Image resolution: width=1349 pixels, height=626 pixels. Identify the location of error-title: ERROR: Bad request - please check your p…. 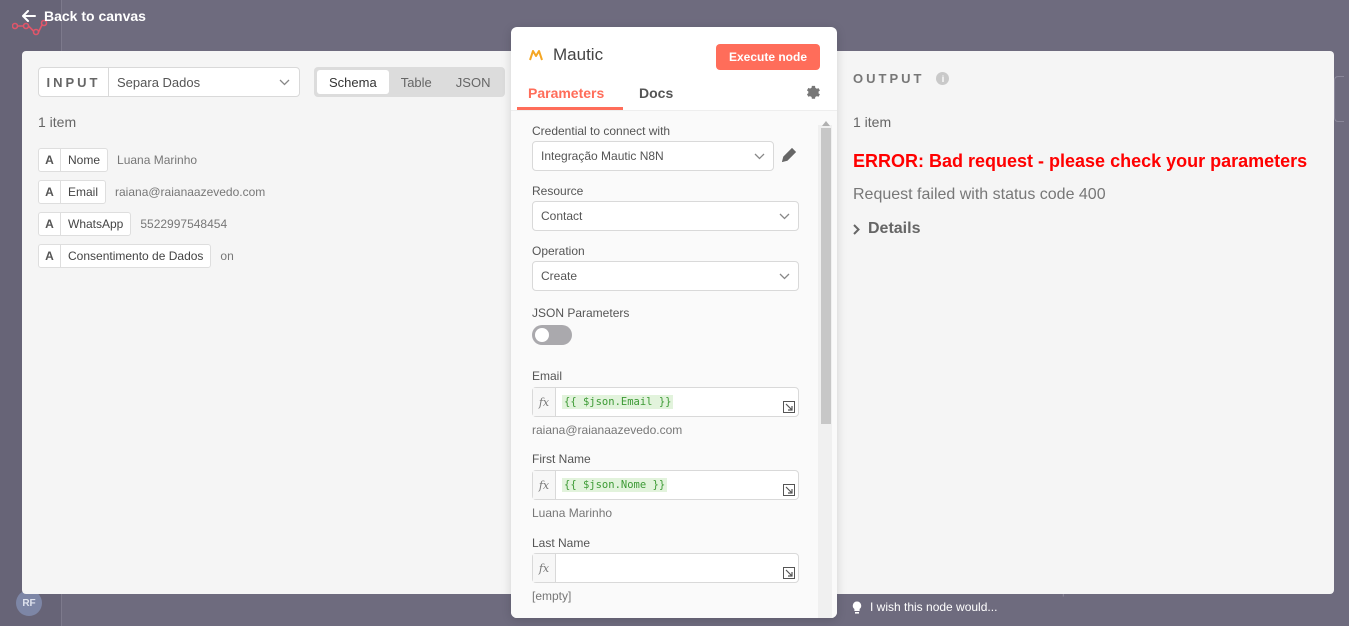
(1080, 161).